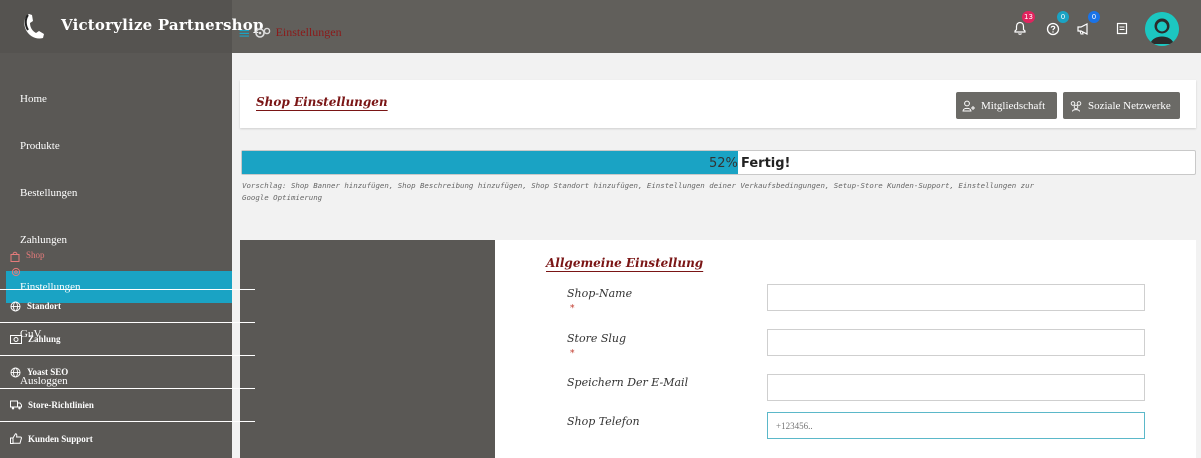 Image resolution: width=1201 pixels, height=458 pixels. I want to click on help-badge: 0, so click(1063, 17).